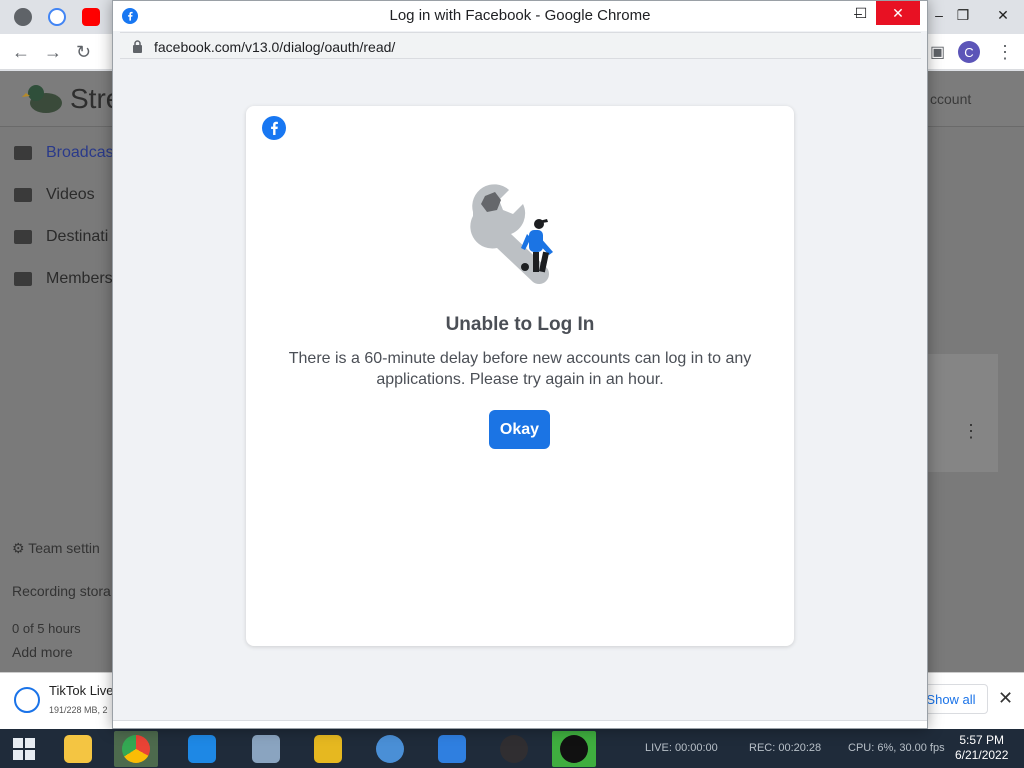 The image size is (1024, 768). What do you see at coordinates (1005, 52) in the screenshot?
I see `more-menu-icon: ⋮` at bounding box center [1005, 52].